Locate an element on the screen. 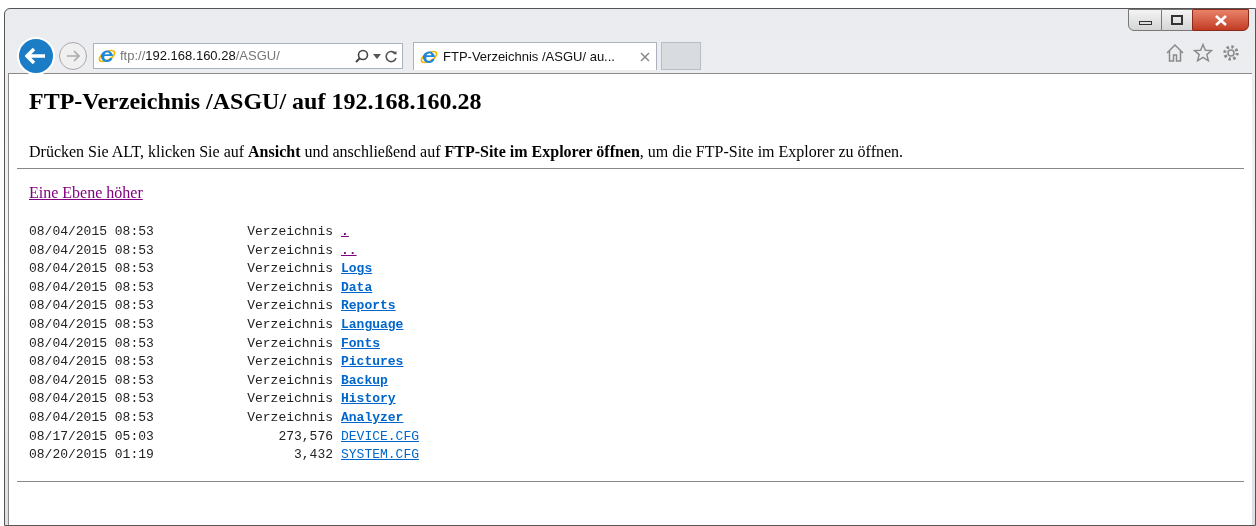 The height and width of the screenshot is (526, 1256). date-text: 08/17/2015 05:03 is located at coordinates (92, 436).